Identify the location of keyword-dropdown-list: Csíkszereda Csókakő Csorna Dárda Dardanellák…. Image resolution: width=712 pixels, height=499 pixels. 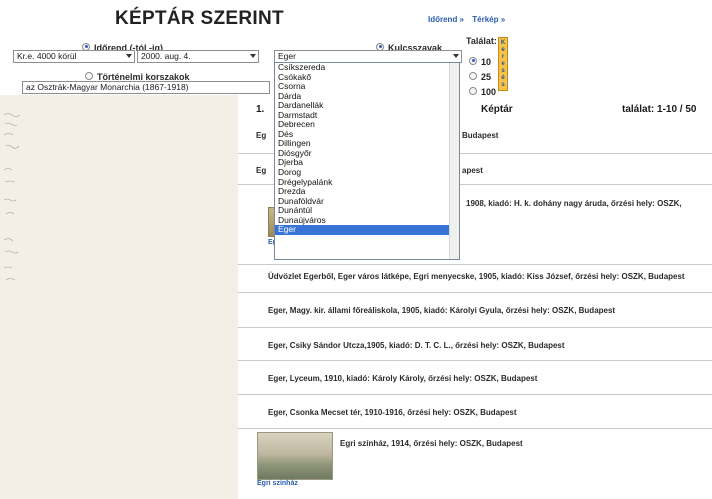
(367, 161).